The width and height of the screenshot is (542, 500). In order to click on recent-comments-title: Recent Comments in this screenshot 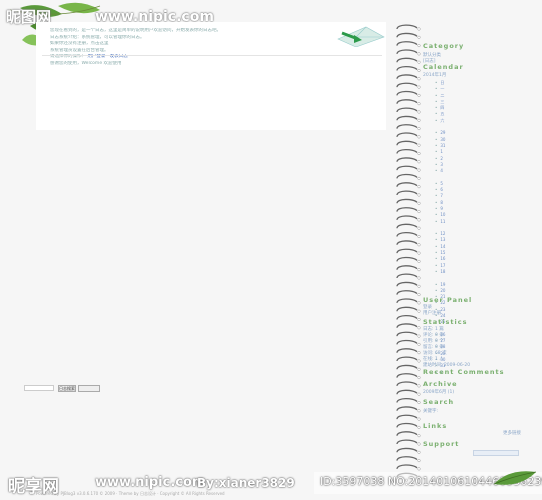, I will do `click(464, 372)`.